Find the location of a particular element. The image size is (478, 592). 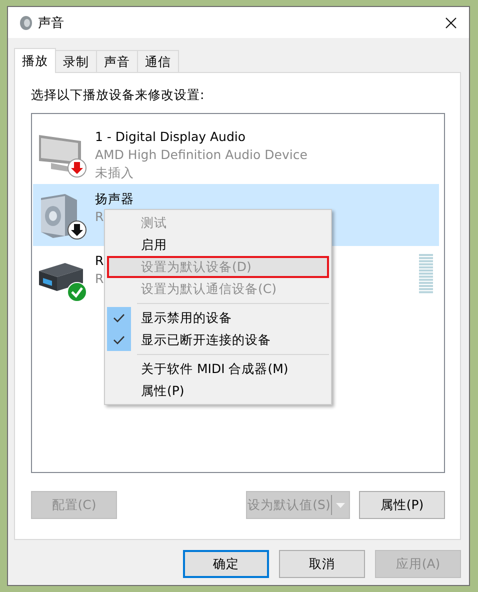

device-name: 1 - Digital Display Audio is located at coordinates (171, 137).